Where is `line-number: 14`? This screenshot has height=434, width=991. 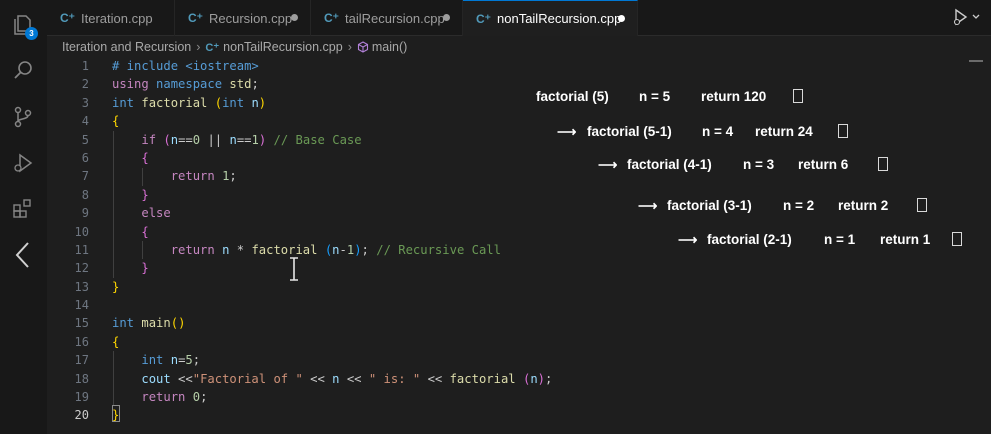
line-number: 14 is located at coordinates (81, 305).